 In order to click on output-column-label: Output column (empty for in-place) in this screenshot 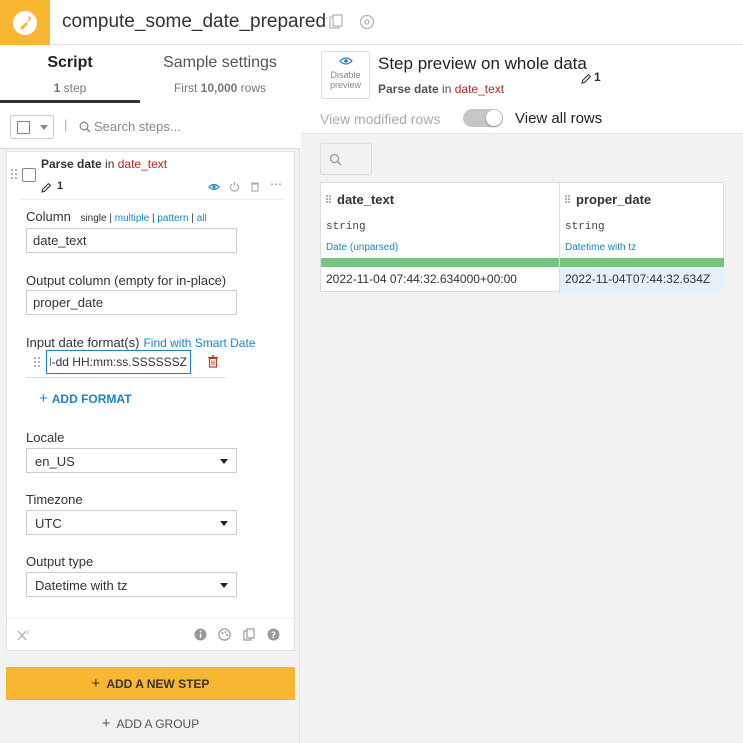, I will do `click(126, 280)`.